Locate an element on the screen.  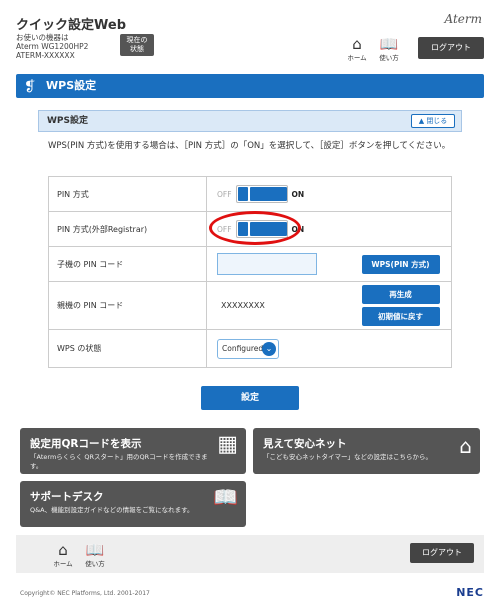
parent-pin-value: XXXXXXXX is located at coordinates (281, 305).